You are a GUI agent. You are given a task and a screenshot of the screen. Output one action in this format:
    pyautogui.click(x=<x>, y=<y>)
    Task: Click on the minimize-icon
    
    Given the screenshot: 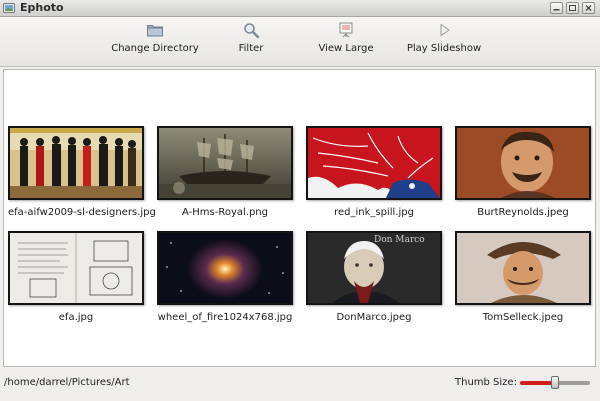 What is the action you would take?
    pyautogui.click(x=556, y=10)
    